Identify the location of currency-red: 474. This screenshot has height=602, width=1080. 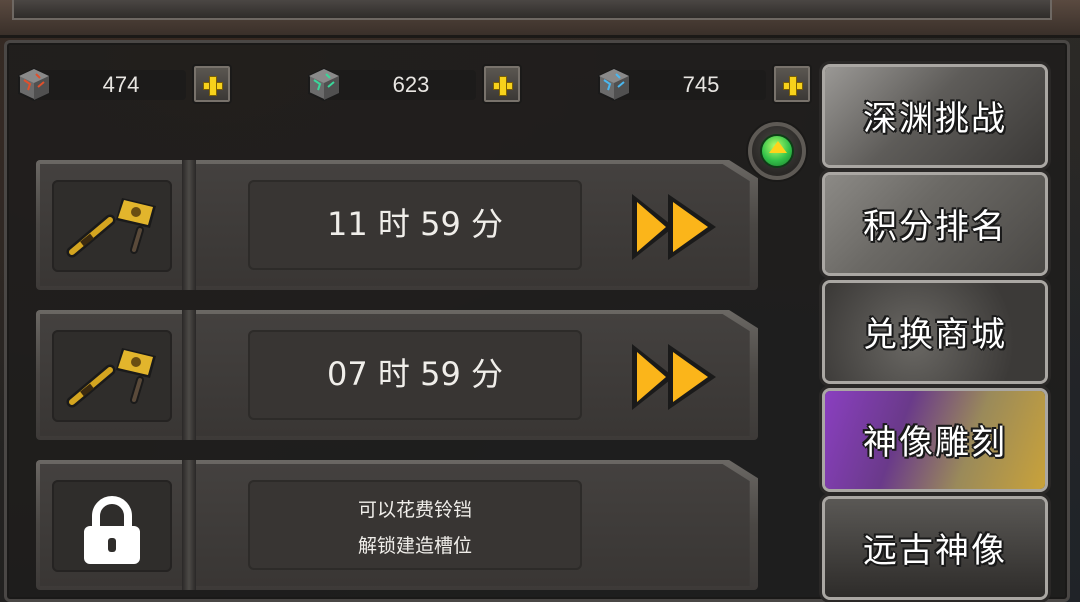
(124, 84).